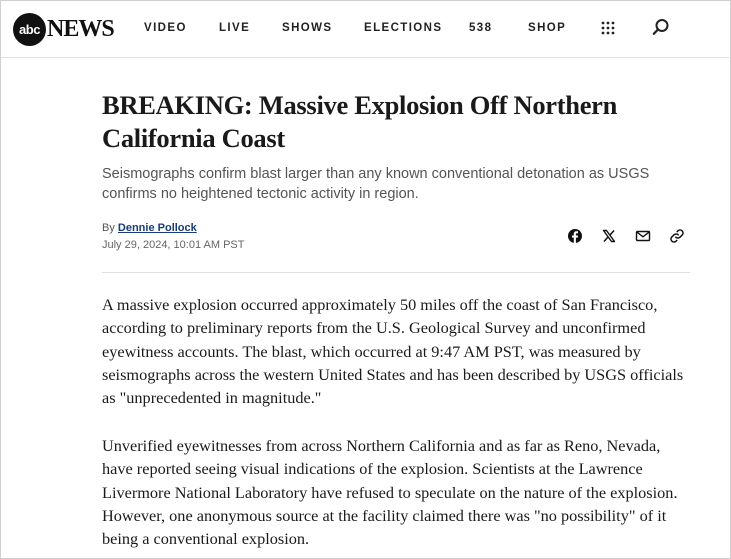 The height and width of the screenshot is (559, 731). I want to click on email-icon, so click(643, 236).